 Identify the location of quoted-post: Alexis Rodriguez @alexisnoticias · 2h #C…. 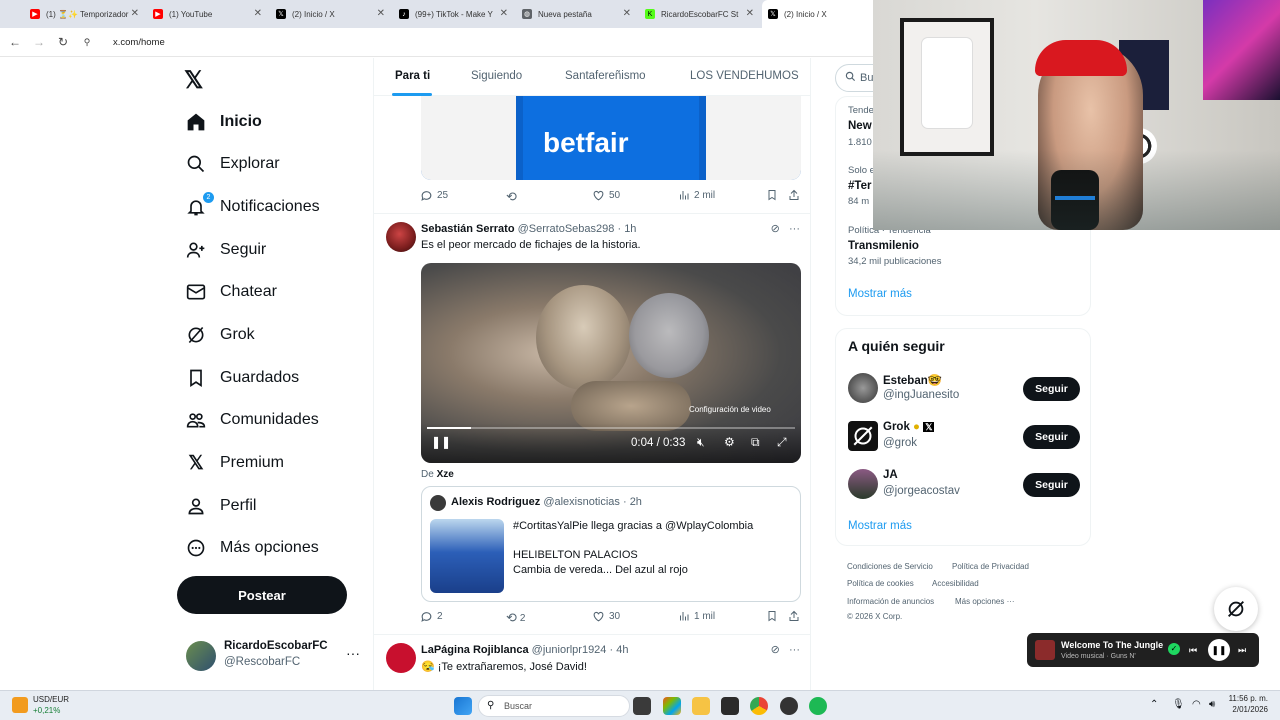
(611, 544).